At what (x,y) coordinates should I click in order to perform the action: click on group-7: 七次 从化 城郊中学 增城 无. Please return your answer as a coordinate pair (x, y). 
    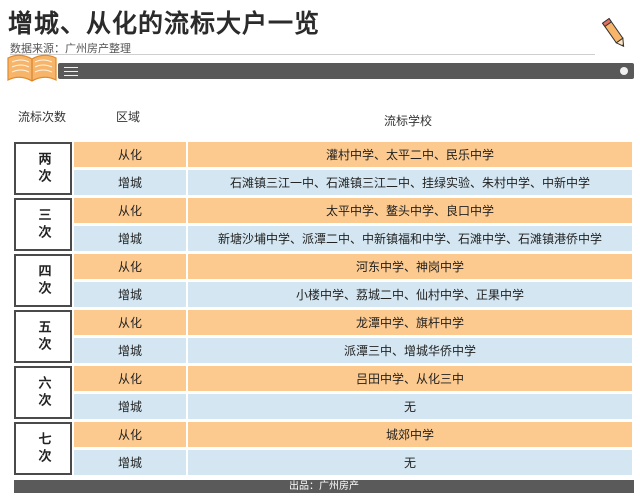
    Looking at the image, I should click on (323, 448).